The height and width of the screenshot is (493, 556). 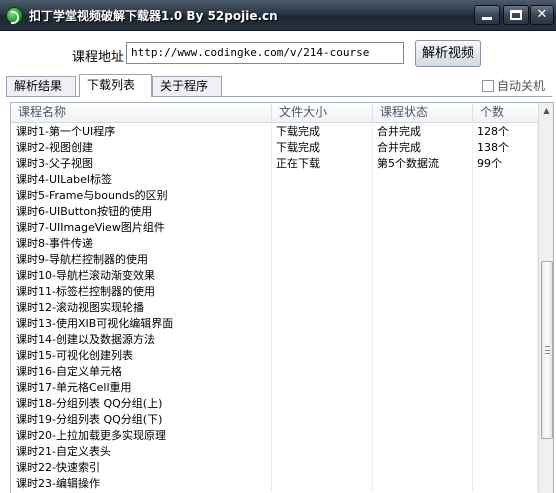 What do you see at coordinates (141, 276) in the screenshot?
I see `course-name-cell: 课时10-导航栏滚动渐变效果` at bounding box center [141, 276].